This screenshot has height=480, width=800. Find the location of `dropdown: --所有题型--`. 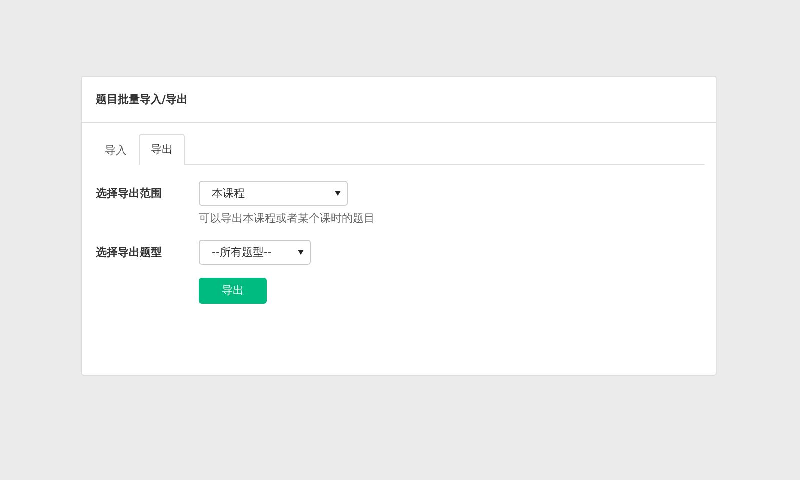

dropdown: --所有题型-- is located at coordinates (255, 252).